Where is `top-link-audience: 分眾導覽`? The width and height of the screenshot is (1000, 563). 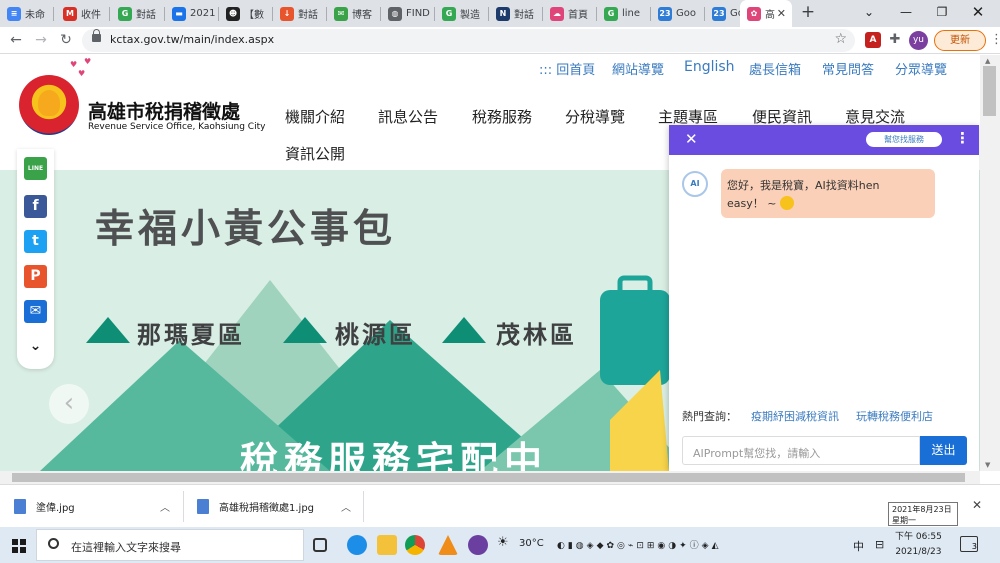
top-link-audience: 分眾導覽 is located at coordinates (921, 68).